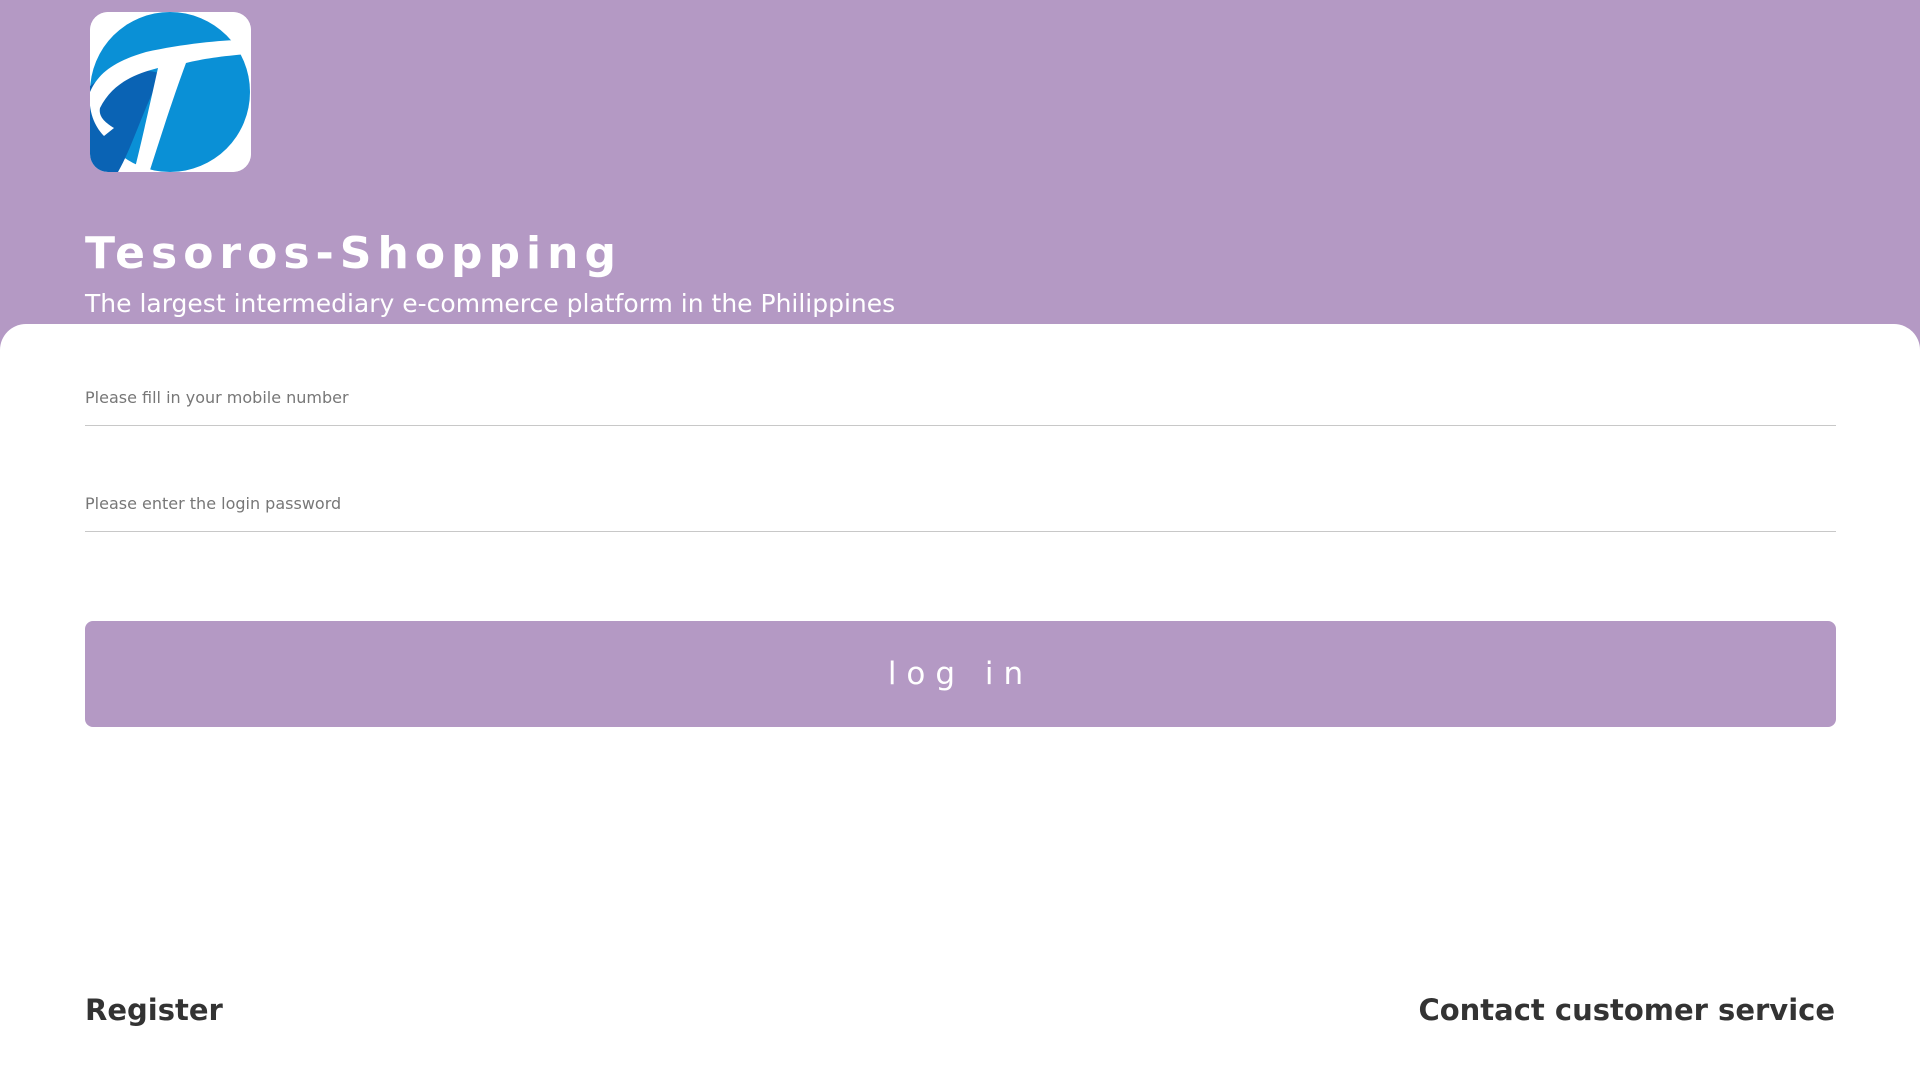 The image size is (1920, 1080). What do you see at coordinates (353, 253) in the screenshot?
I see `brand-title: Tesoros-Shopping` at bounding box center [353, 253].